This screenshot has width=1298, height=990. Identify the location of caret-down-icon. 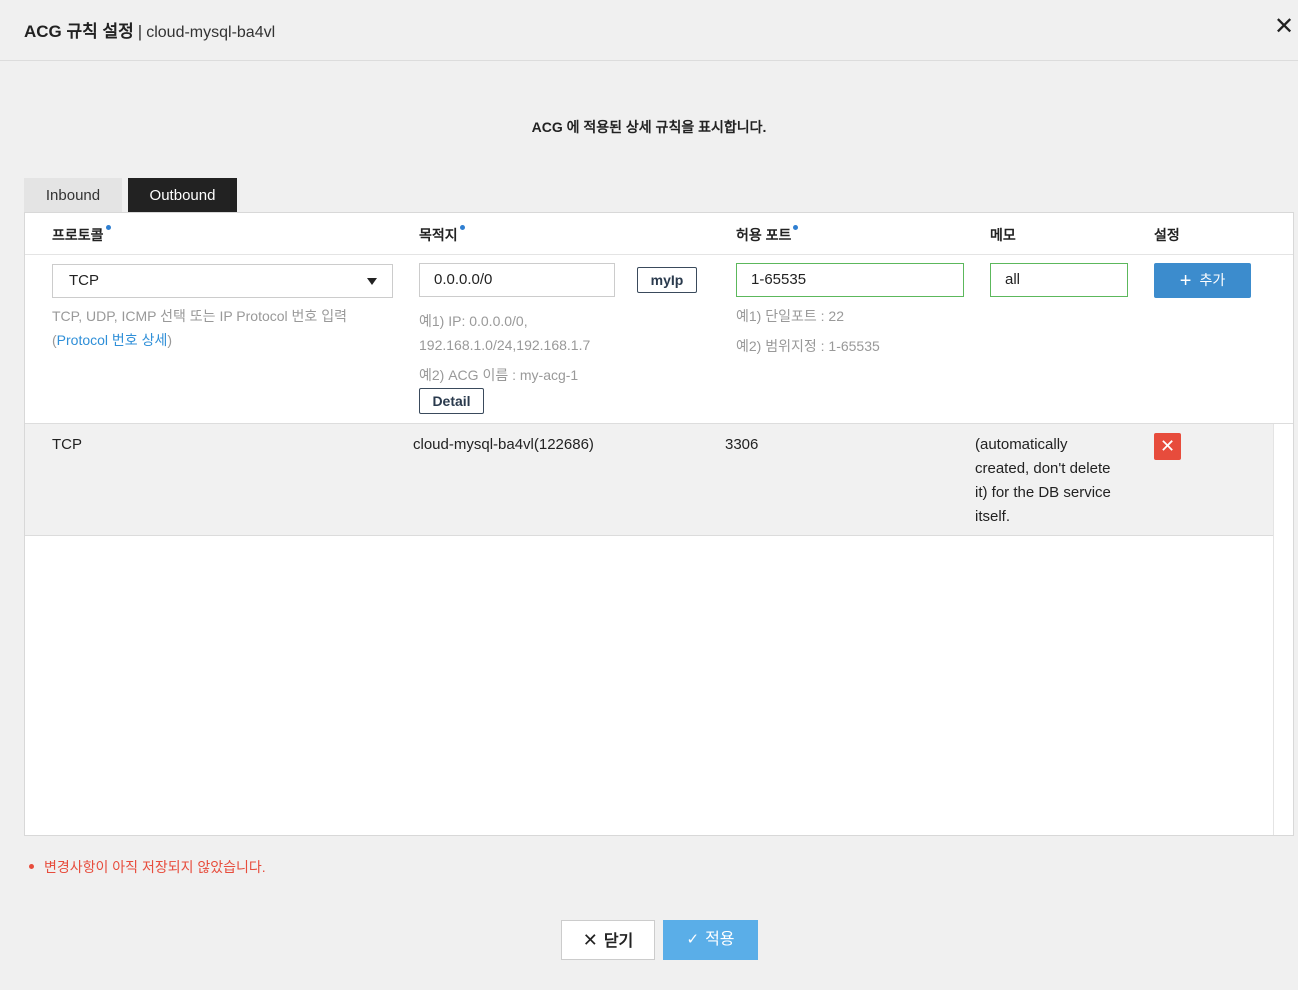
(372, 281).